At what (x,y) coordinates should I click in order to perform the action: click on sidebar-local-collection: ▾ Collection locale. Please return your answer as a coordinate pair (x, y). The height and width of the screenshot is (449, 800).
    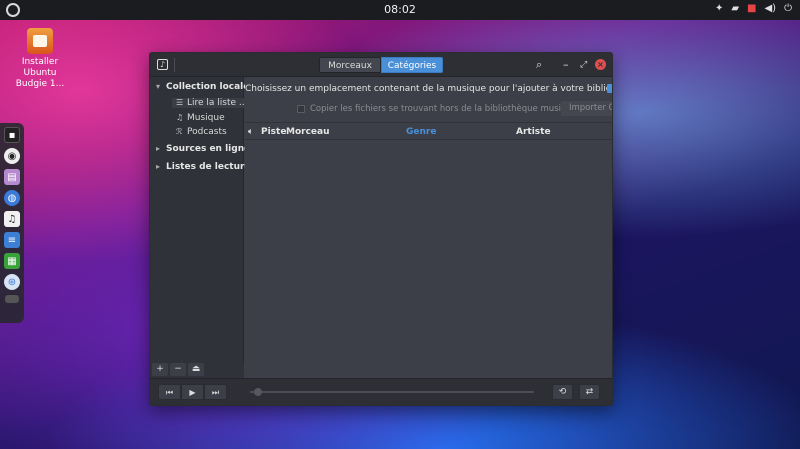
    Looking at the image, I should click on (202, 87).